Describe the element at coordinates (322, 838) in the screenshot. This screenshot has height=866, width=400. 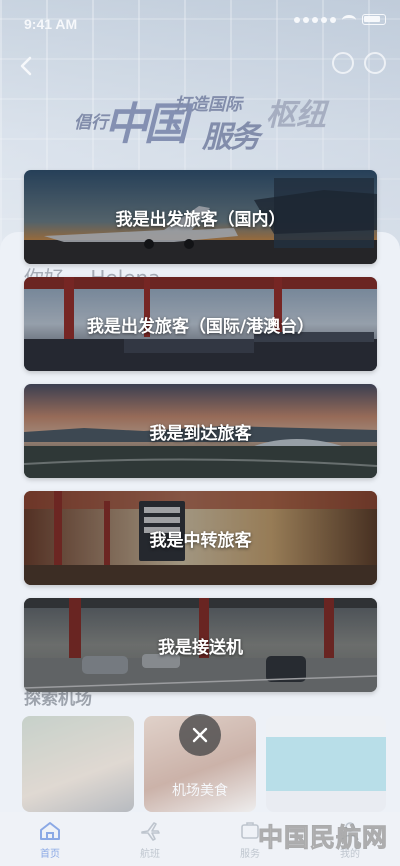
I see `watermark: 中国民航网` at that location.